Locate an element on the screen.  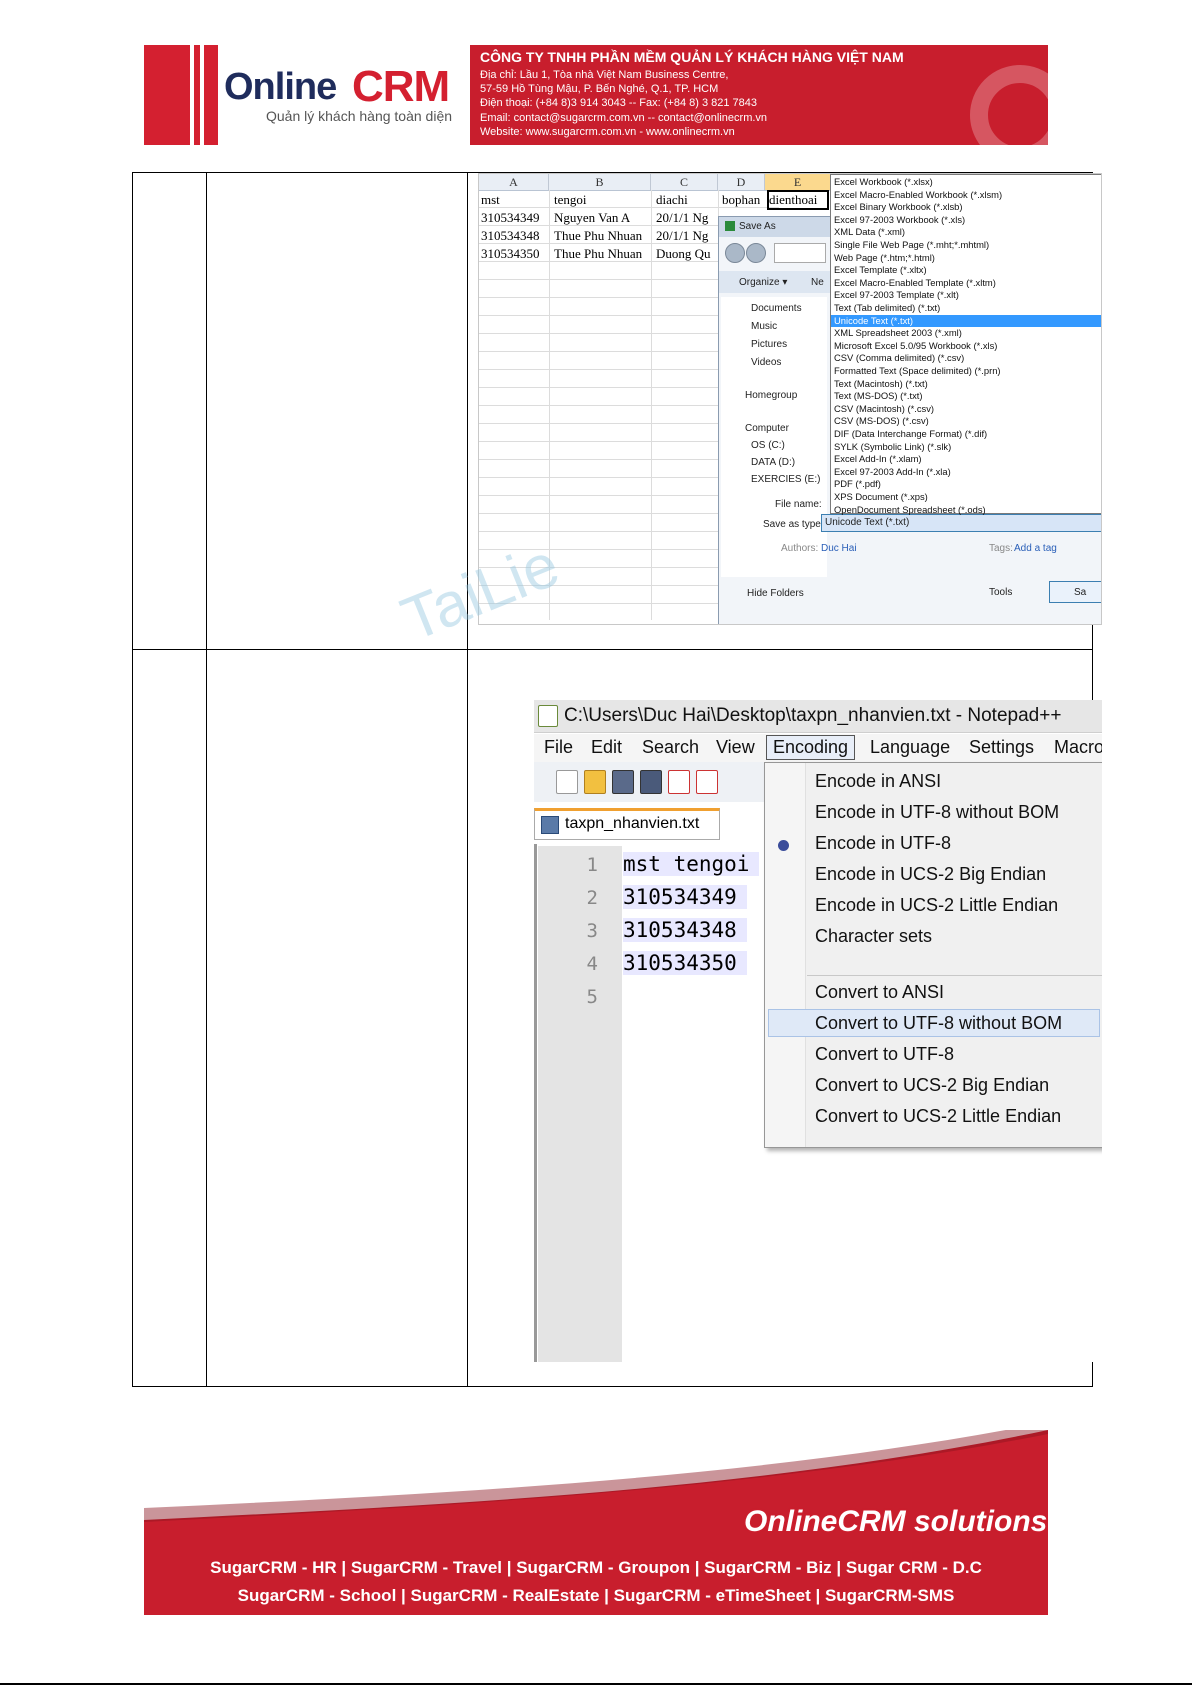
nav-item-computer: Computer is located at coordinates (767, 428).